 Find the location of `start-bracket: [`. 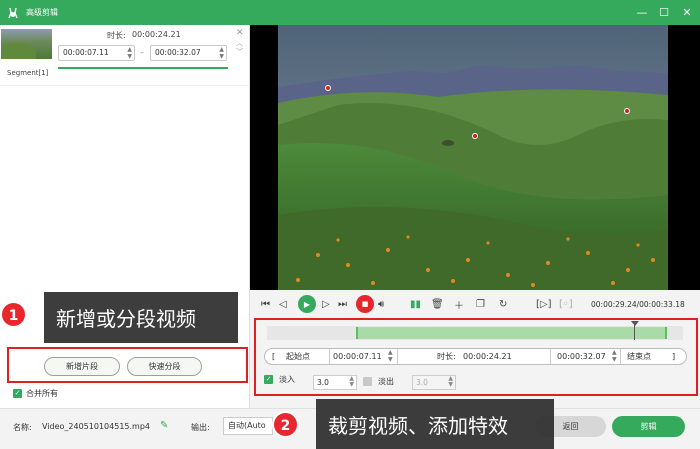

start-bracket: [ is located at coordinates (274, 356).